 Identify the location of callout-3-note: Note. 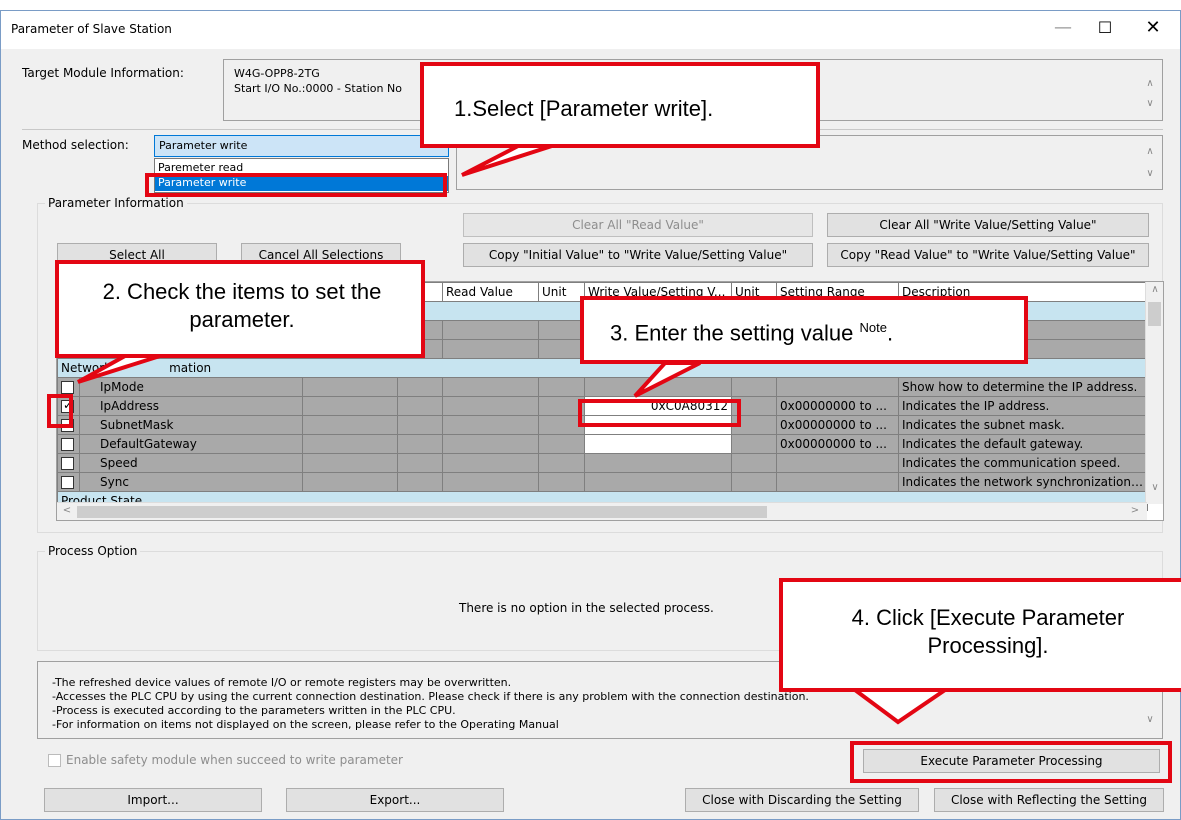
(873, 327).